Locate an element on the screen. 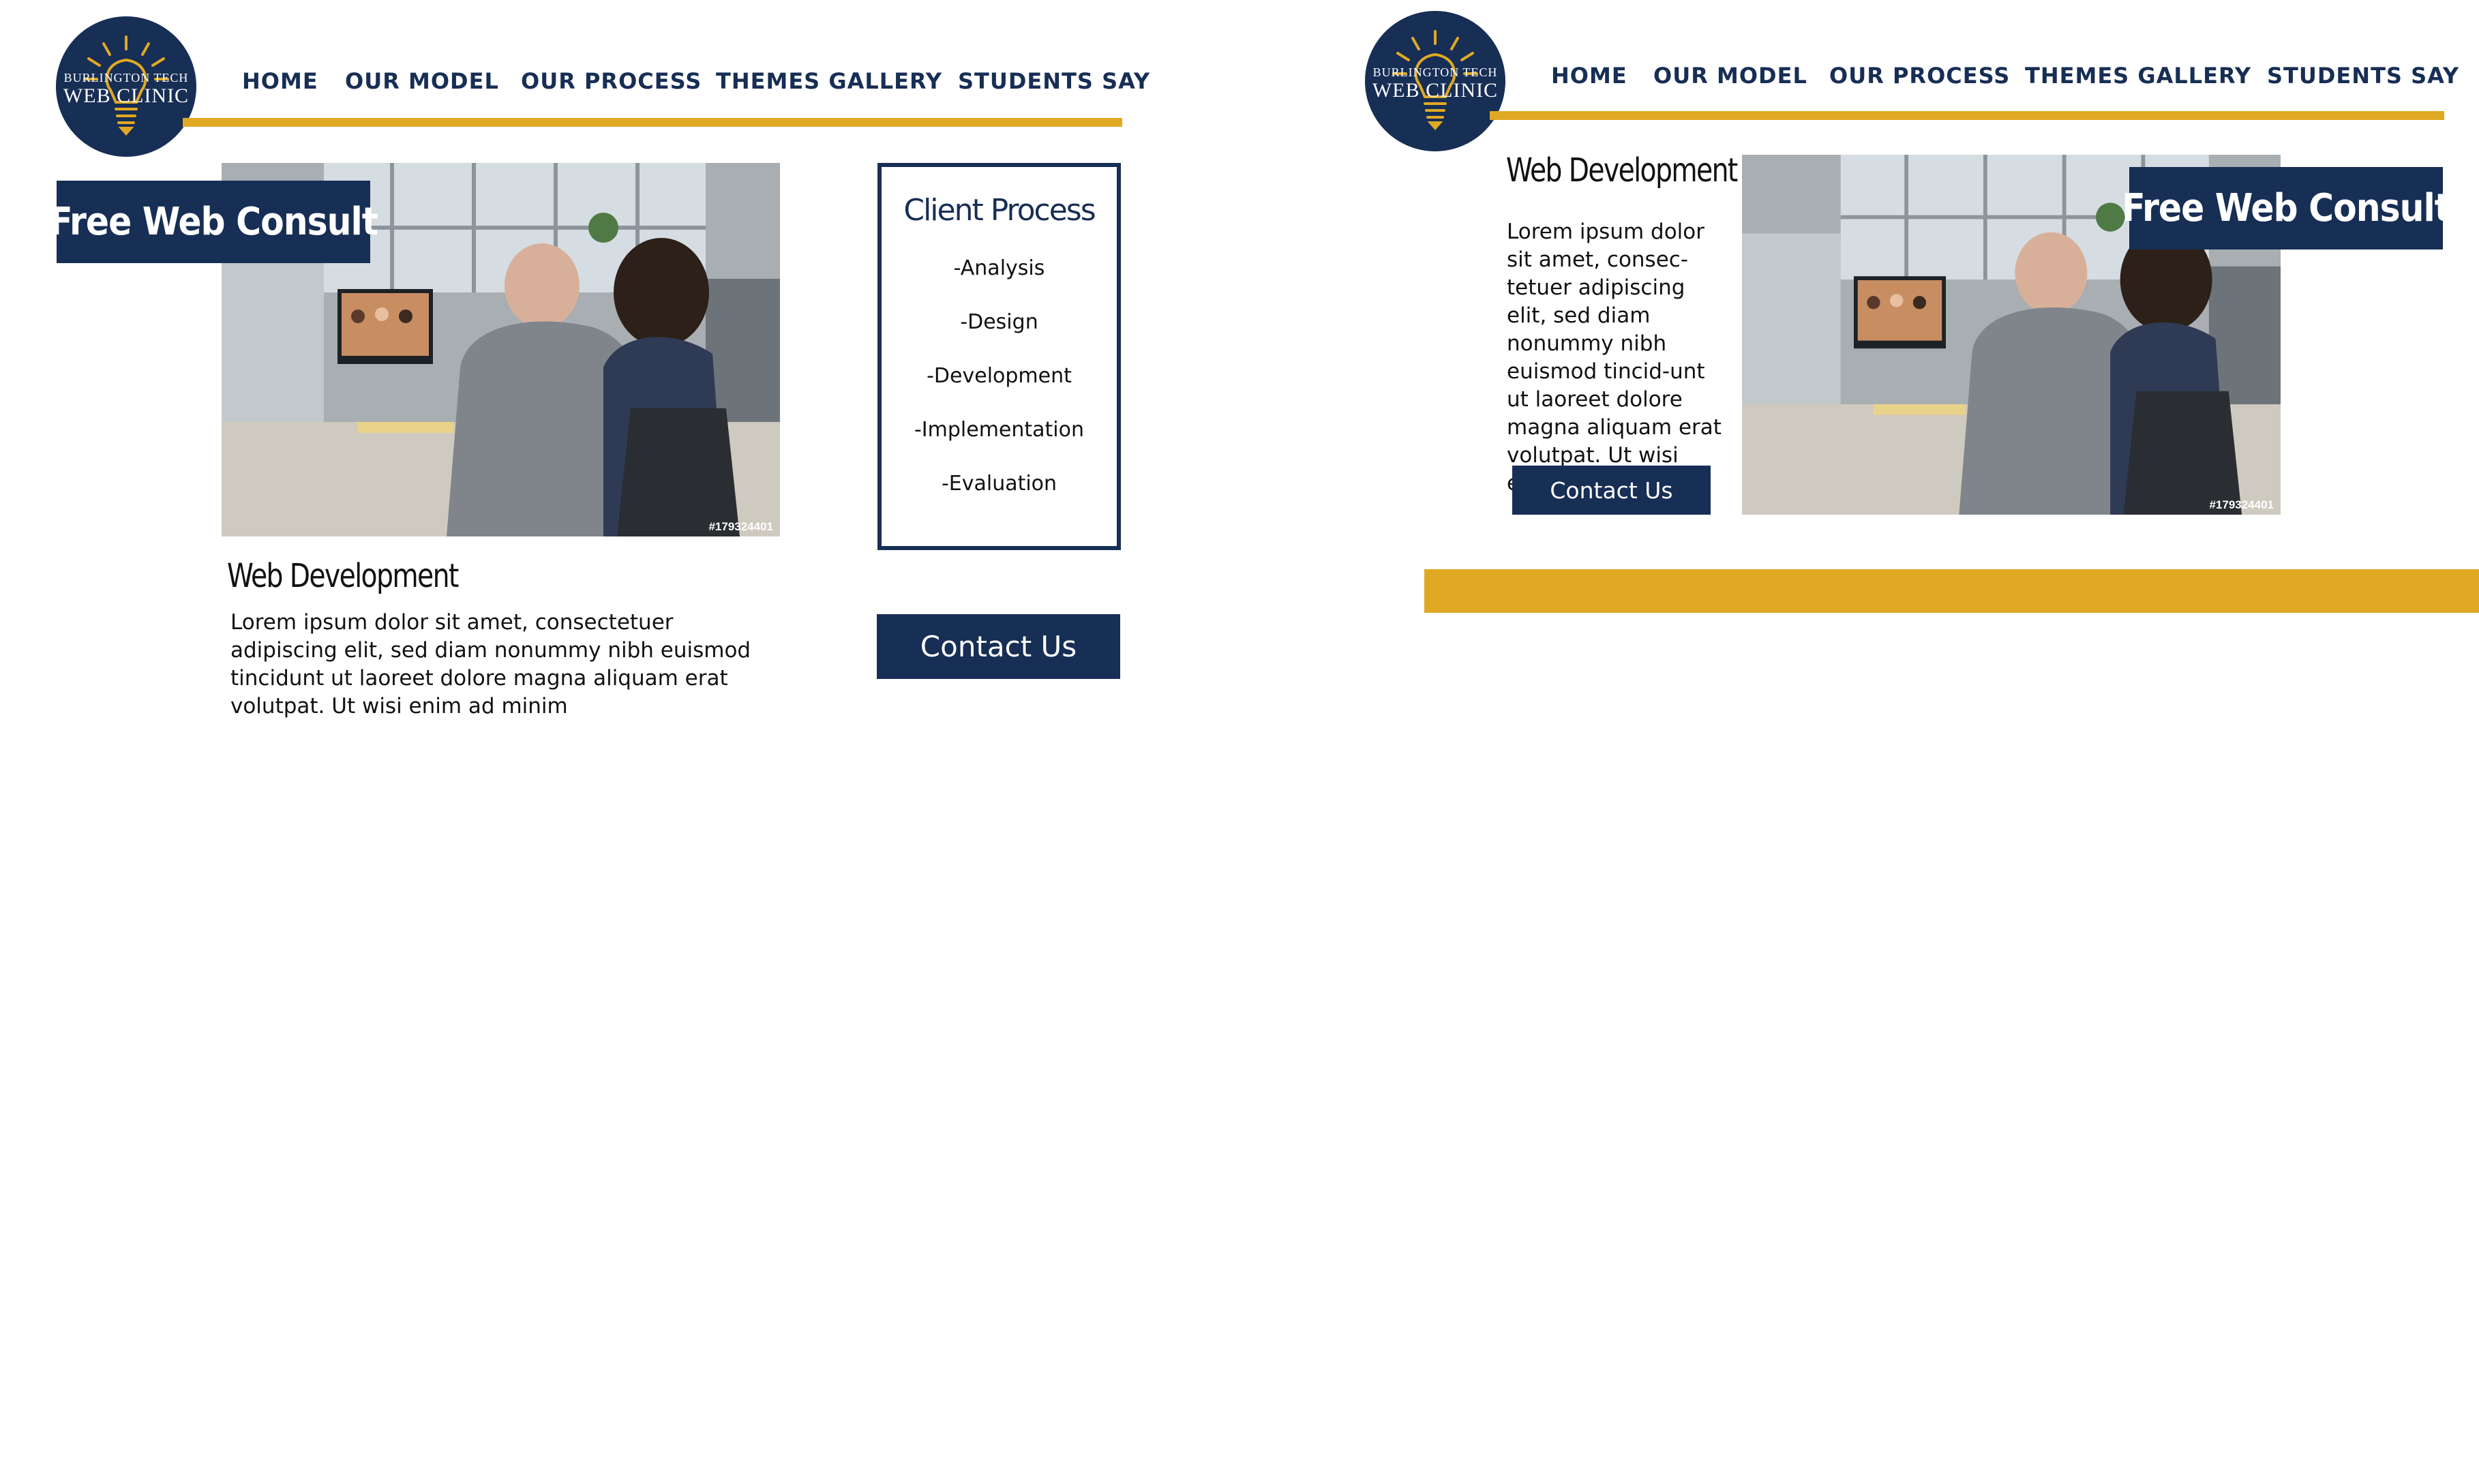 The image size is (2479, 1484). process-step: -Design is located at coordinates (999, 322).